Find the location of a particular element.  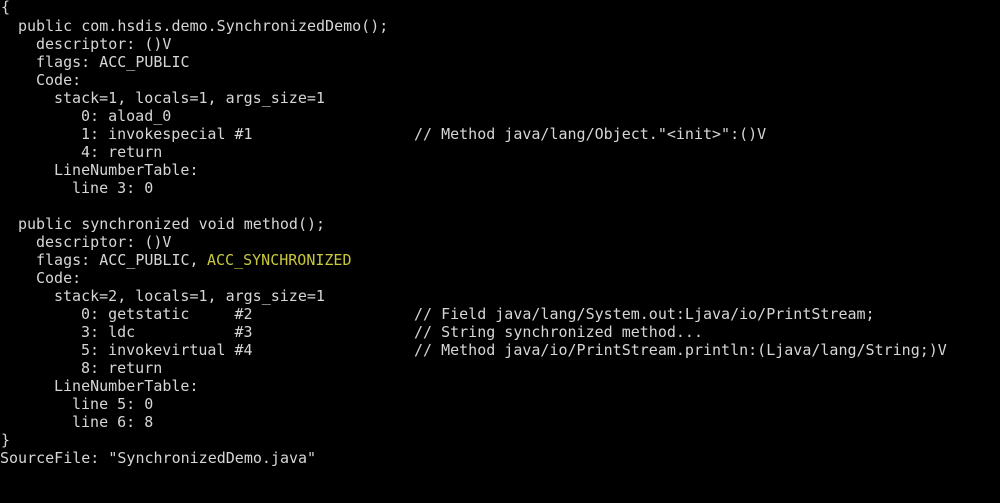

method-stack-line: stack=2, locals=1, args_size=1 is located at coordinates (162, 296).